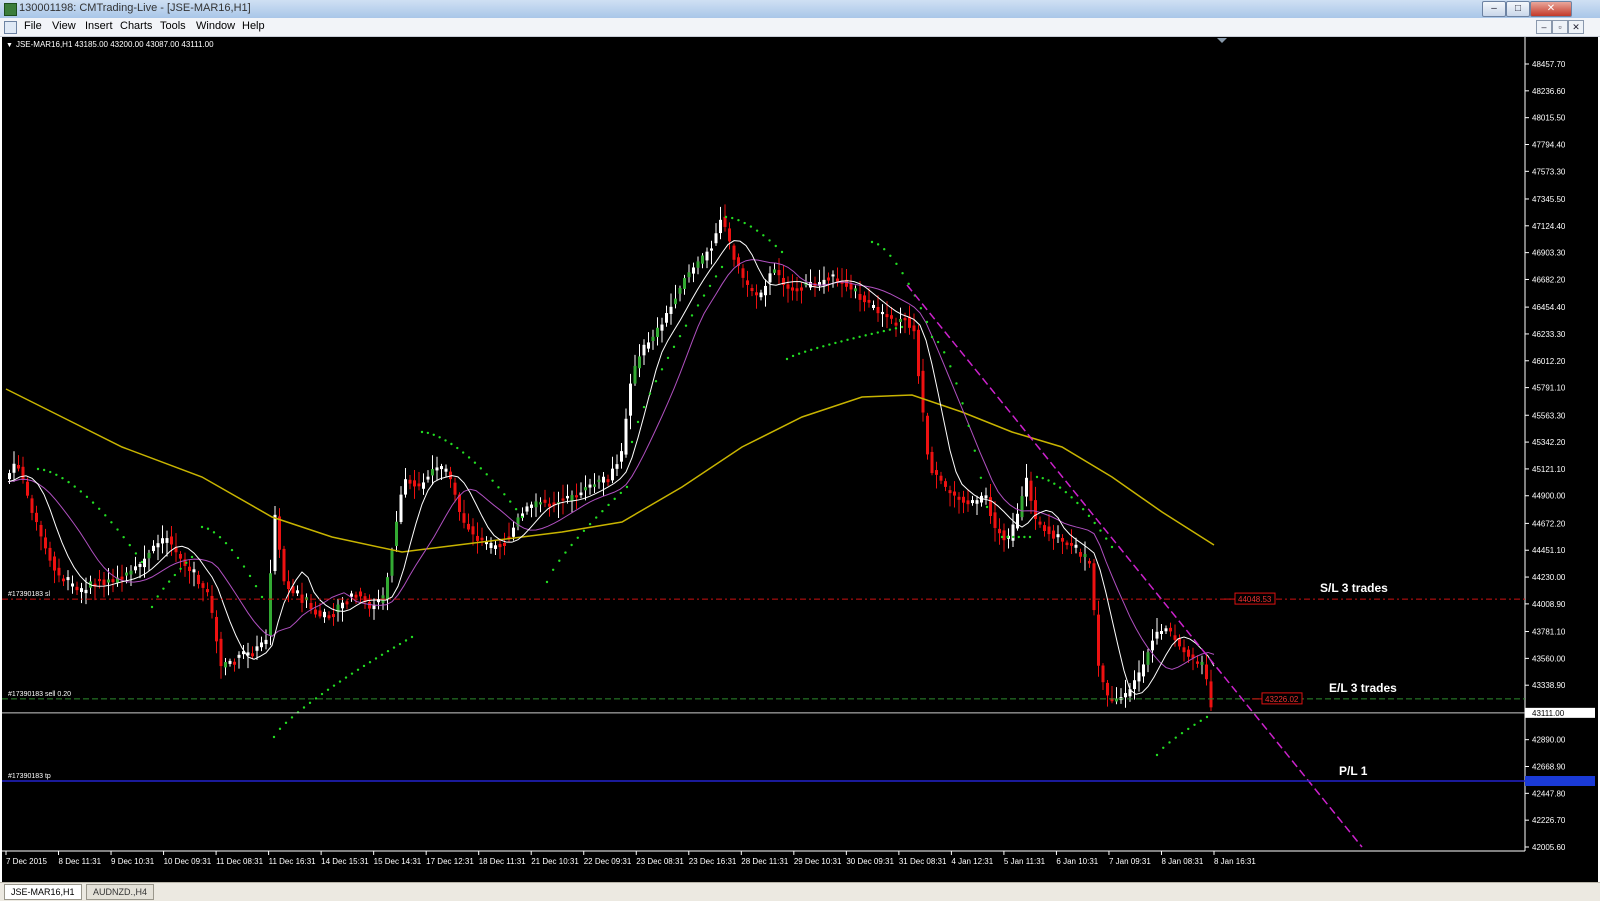 This screenshot has width=1600, height=901. I want to click on maximize-button: □, so click(1518, 9).